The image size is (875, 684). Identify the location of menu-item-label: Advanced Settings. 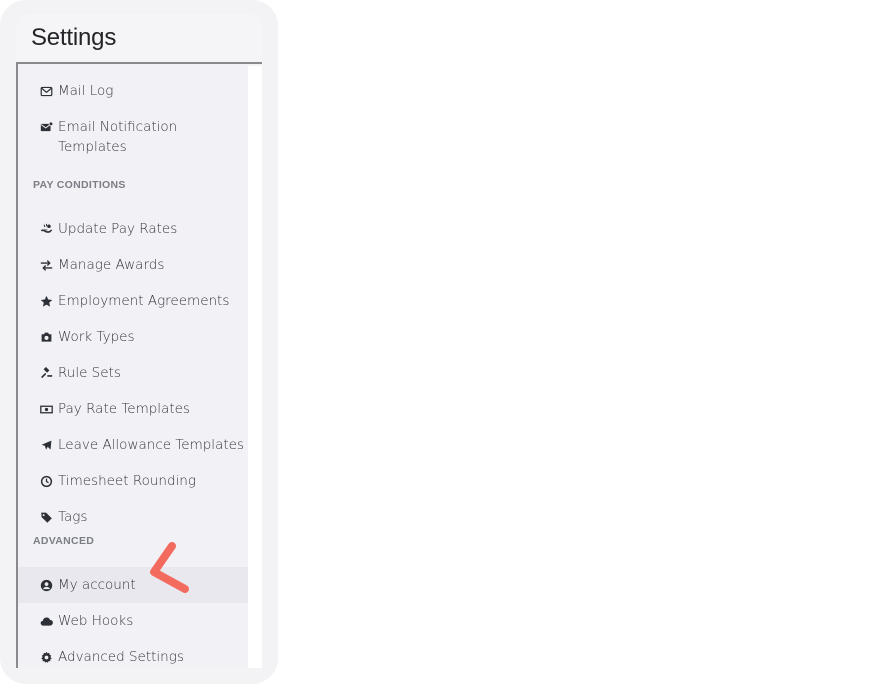
(121, 657).